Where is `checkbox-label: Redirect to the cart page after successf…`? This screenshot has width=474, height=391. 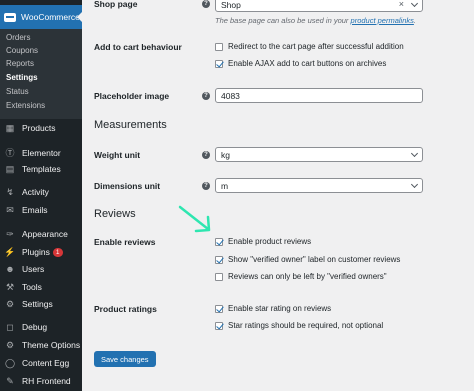 checkbox-label: Redirect to the cart page after successf… is located at coordinates (316, 46).